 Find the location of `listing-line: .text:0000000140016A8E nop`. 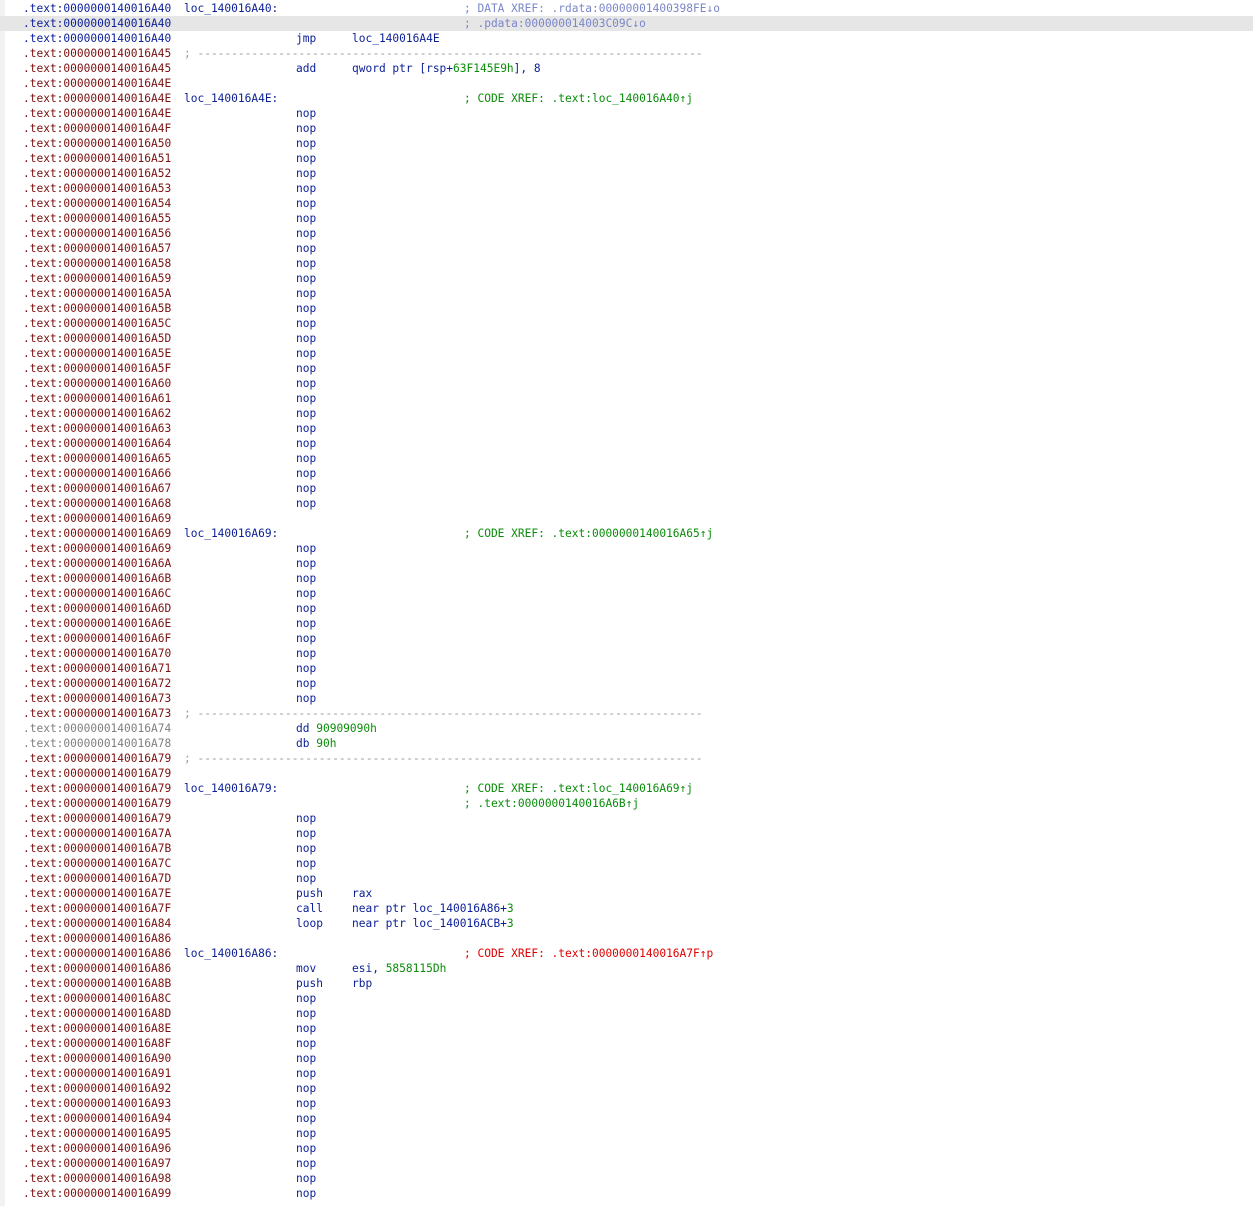

listing-line: .text:0000000140016A8E nop is located at coordinates (626, 1028).